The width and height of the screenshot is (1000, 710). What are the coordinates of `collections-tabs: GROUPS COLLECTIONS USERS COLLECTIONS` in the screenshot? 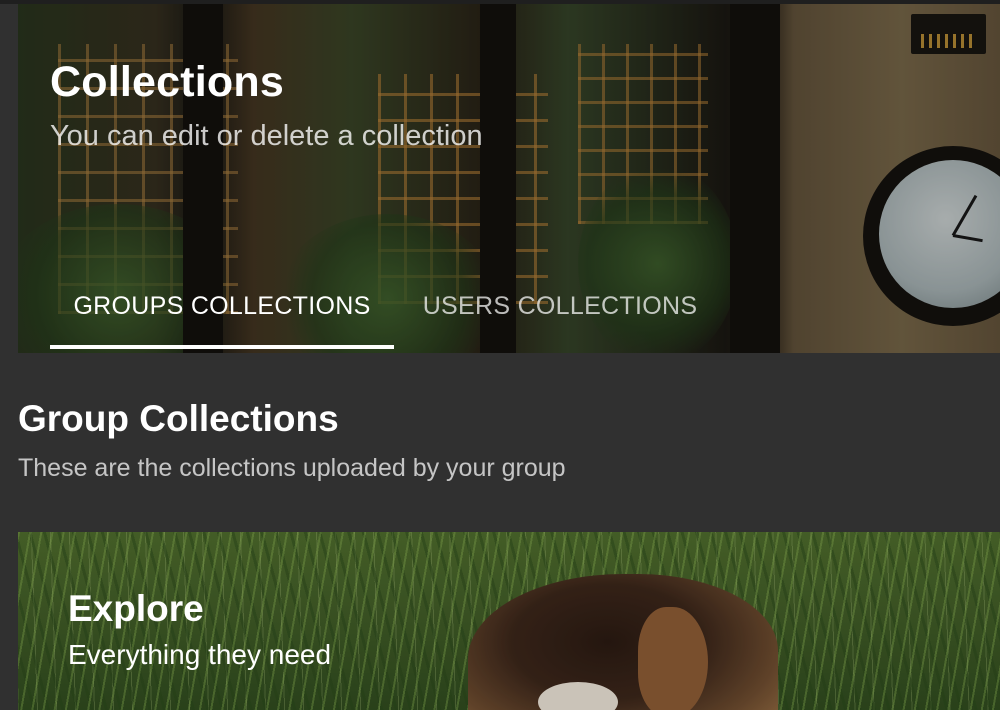 It's located at (388, 310).